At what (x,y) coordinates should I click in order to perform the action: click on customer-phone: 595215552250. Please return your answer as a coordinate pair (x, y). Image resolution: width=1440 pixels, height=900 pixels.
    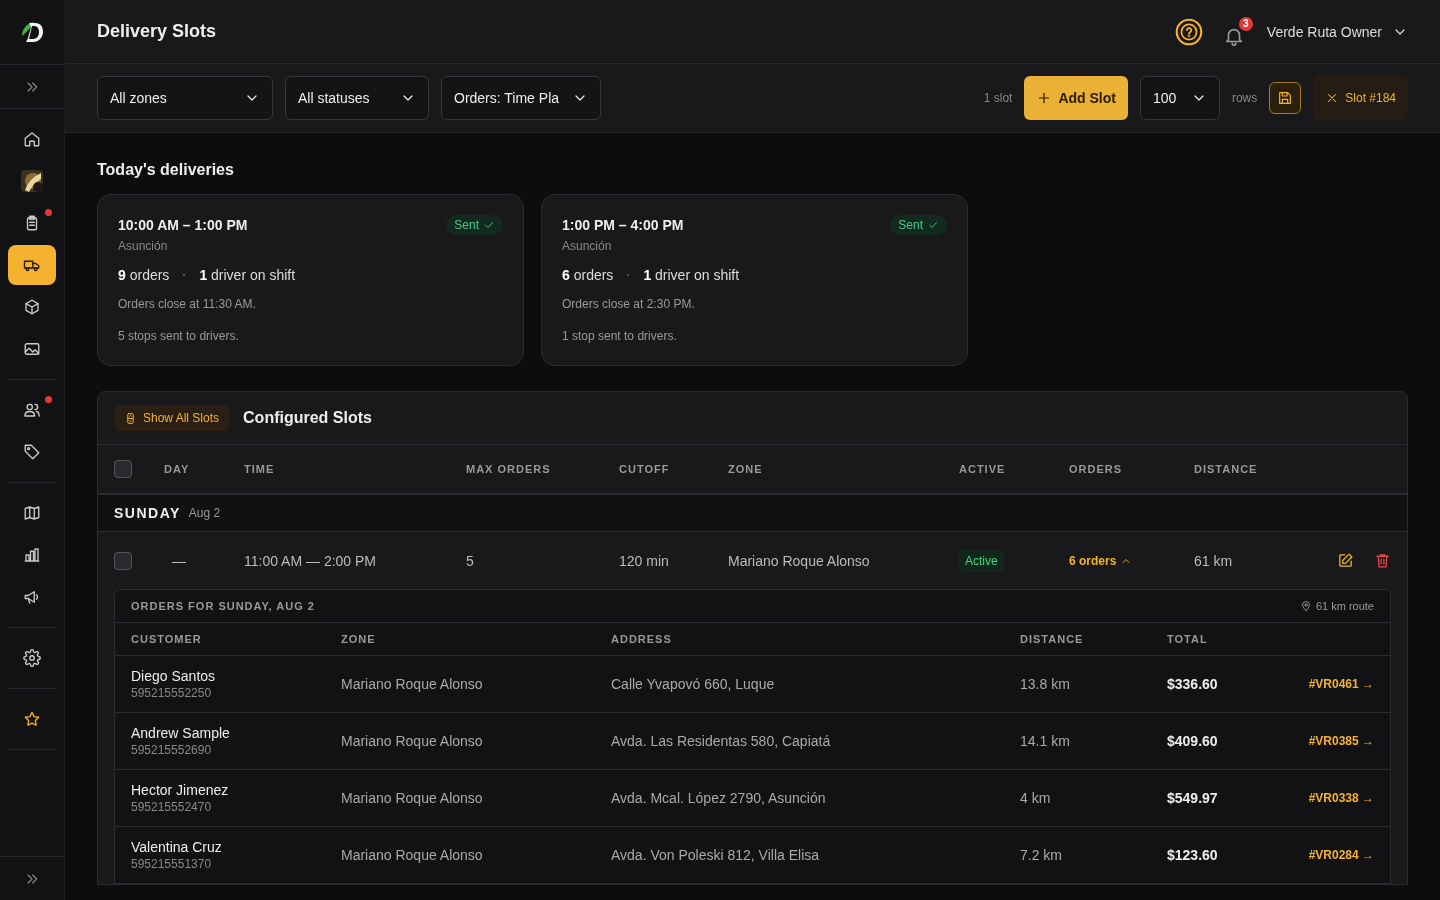
    Looking at the image, I should click on (172, 693).